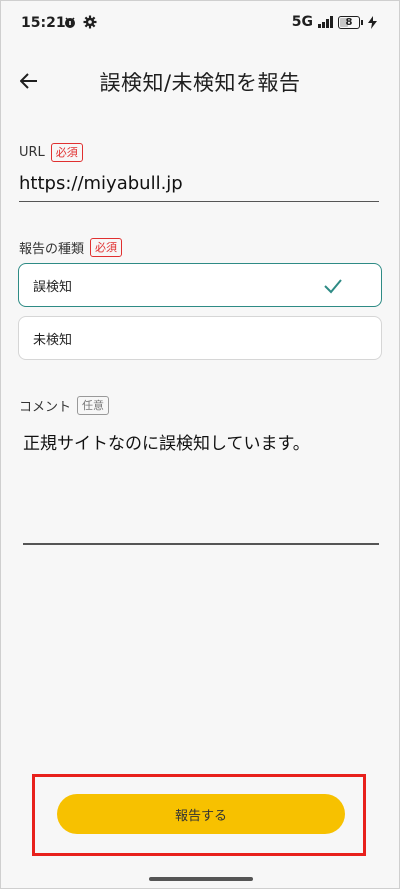 Image resolution: width=400 pixels, height=889 pixels. What do you see at coordinates (70, 22) in the screenshot?
I see `app-notification-icon` at bounding box center [70, 22].